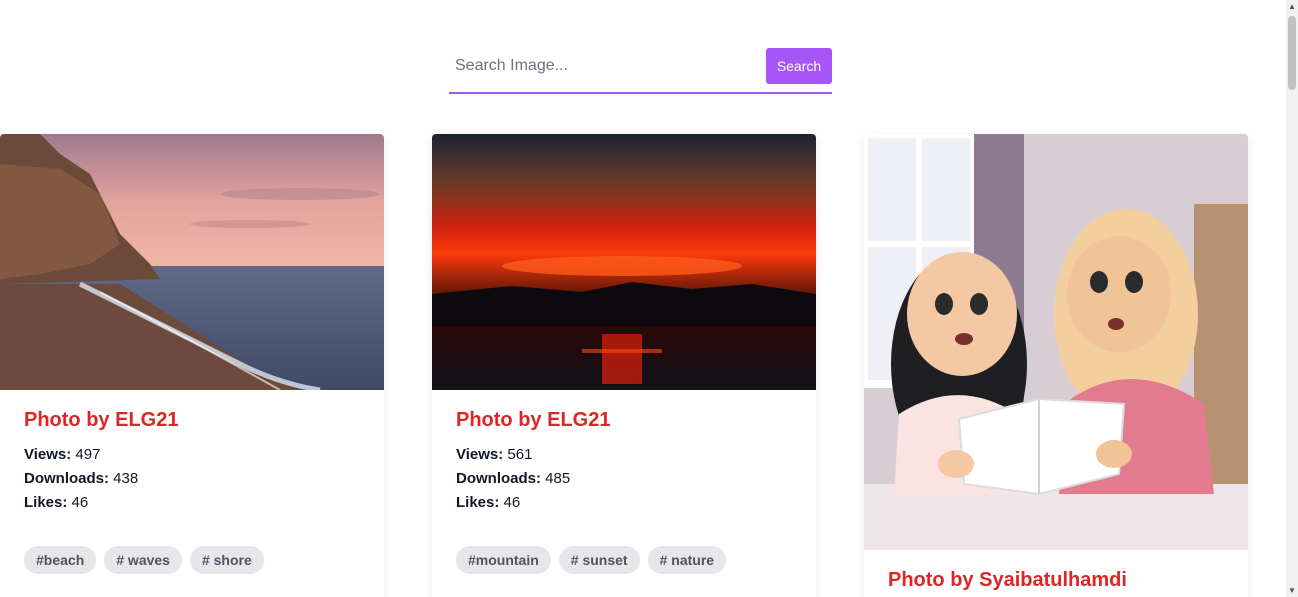  What do you see at coordinates (599, 560) in the screenshot?
I see `tag: # sunset` at bounding box center [599, 560].